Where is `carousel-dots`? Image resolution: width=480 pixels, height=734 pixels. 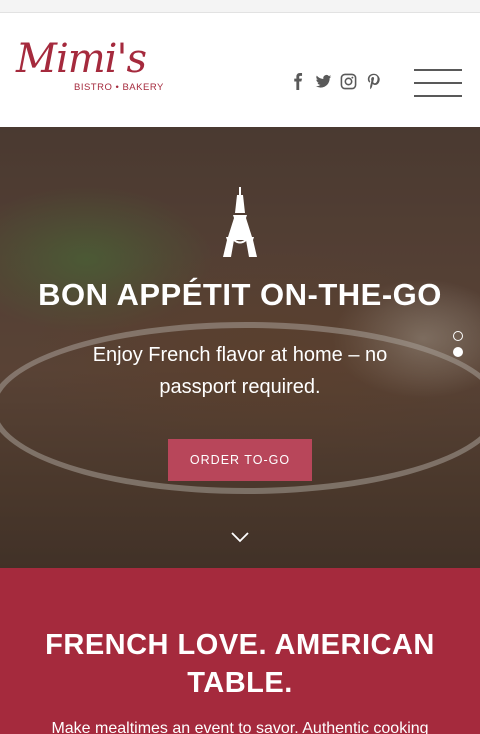
carousel-dots is located at coordinates (458, 344).